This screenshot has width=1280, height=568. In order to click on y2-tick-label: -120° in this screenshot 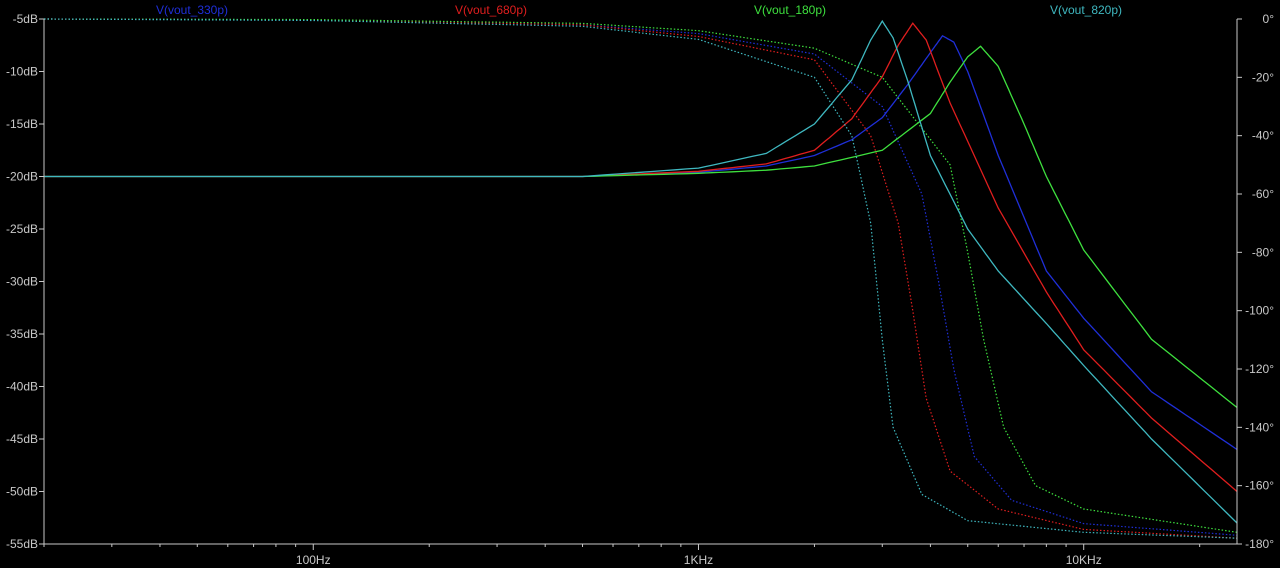, I will do `click(1259, 369)`.